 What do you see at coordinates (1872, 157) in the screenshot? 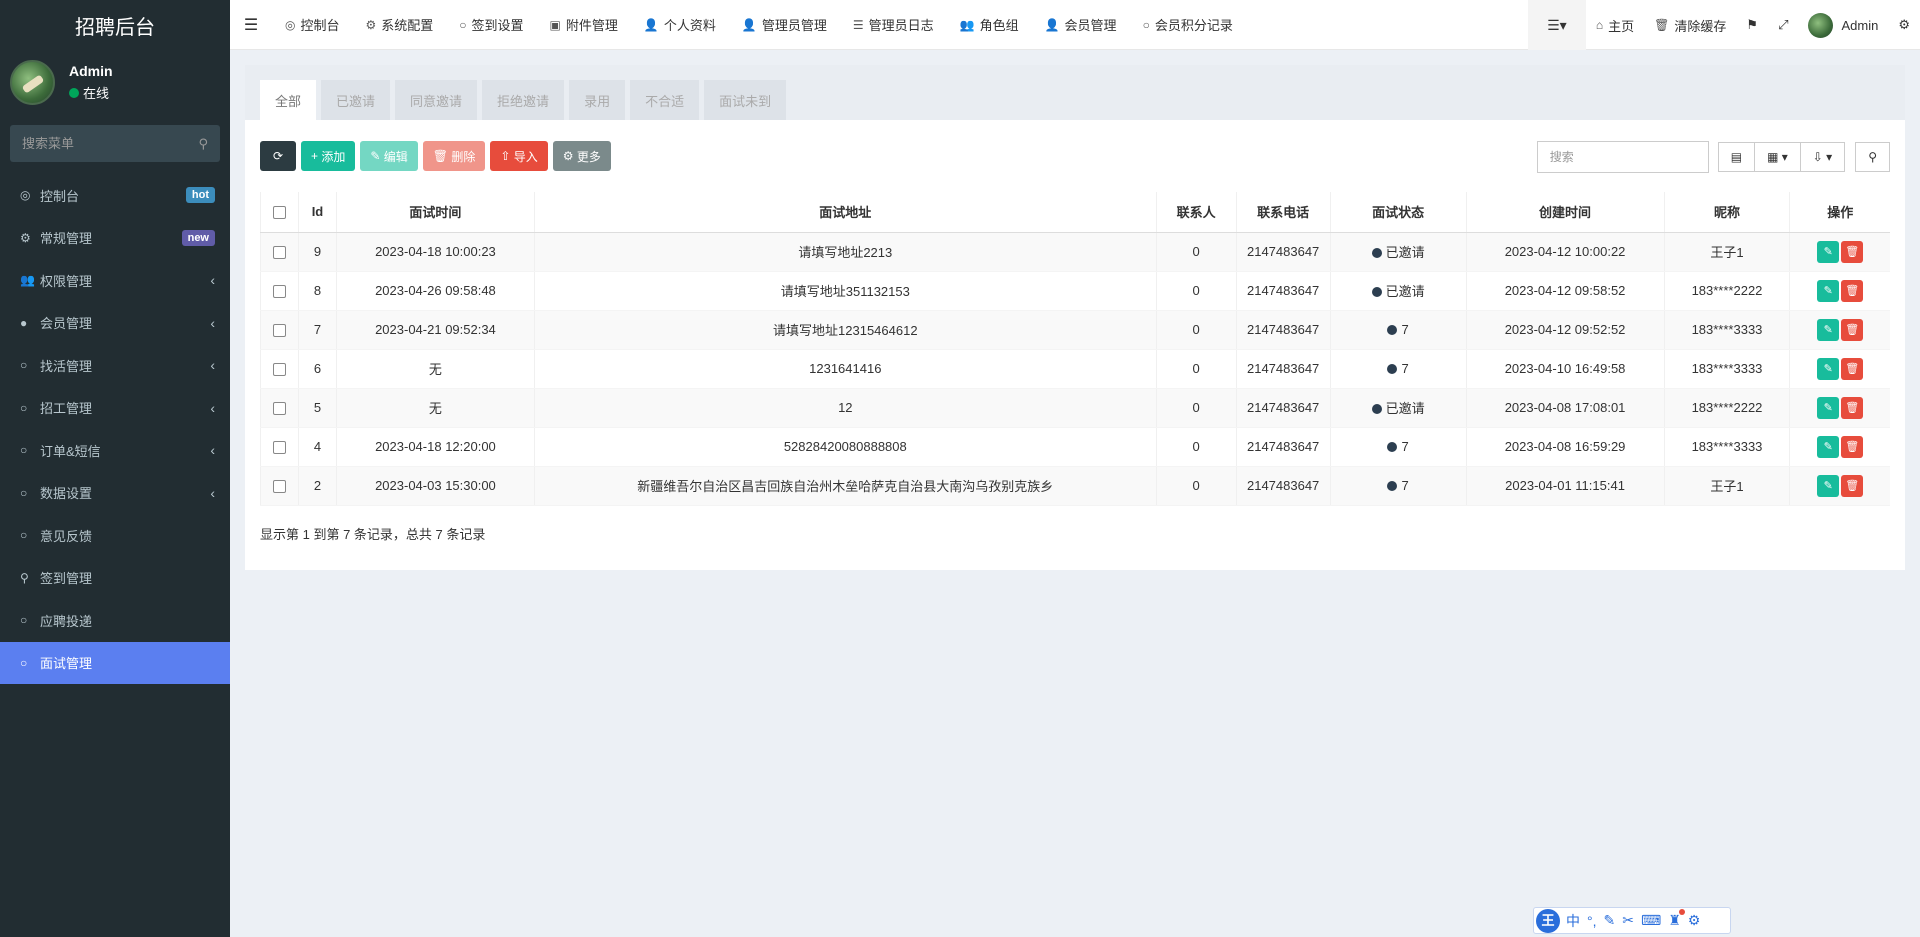
I see `advanced-search-icon: ⚲` at bounding box center [1872, 157].